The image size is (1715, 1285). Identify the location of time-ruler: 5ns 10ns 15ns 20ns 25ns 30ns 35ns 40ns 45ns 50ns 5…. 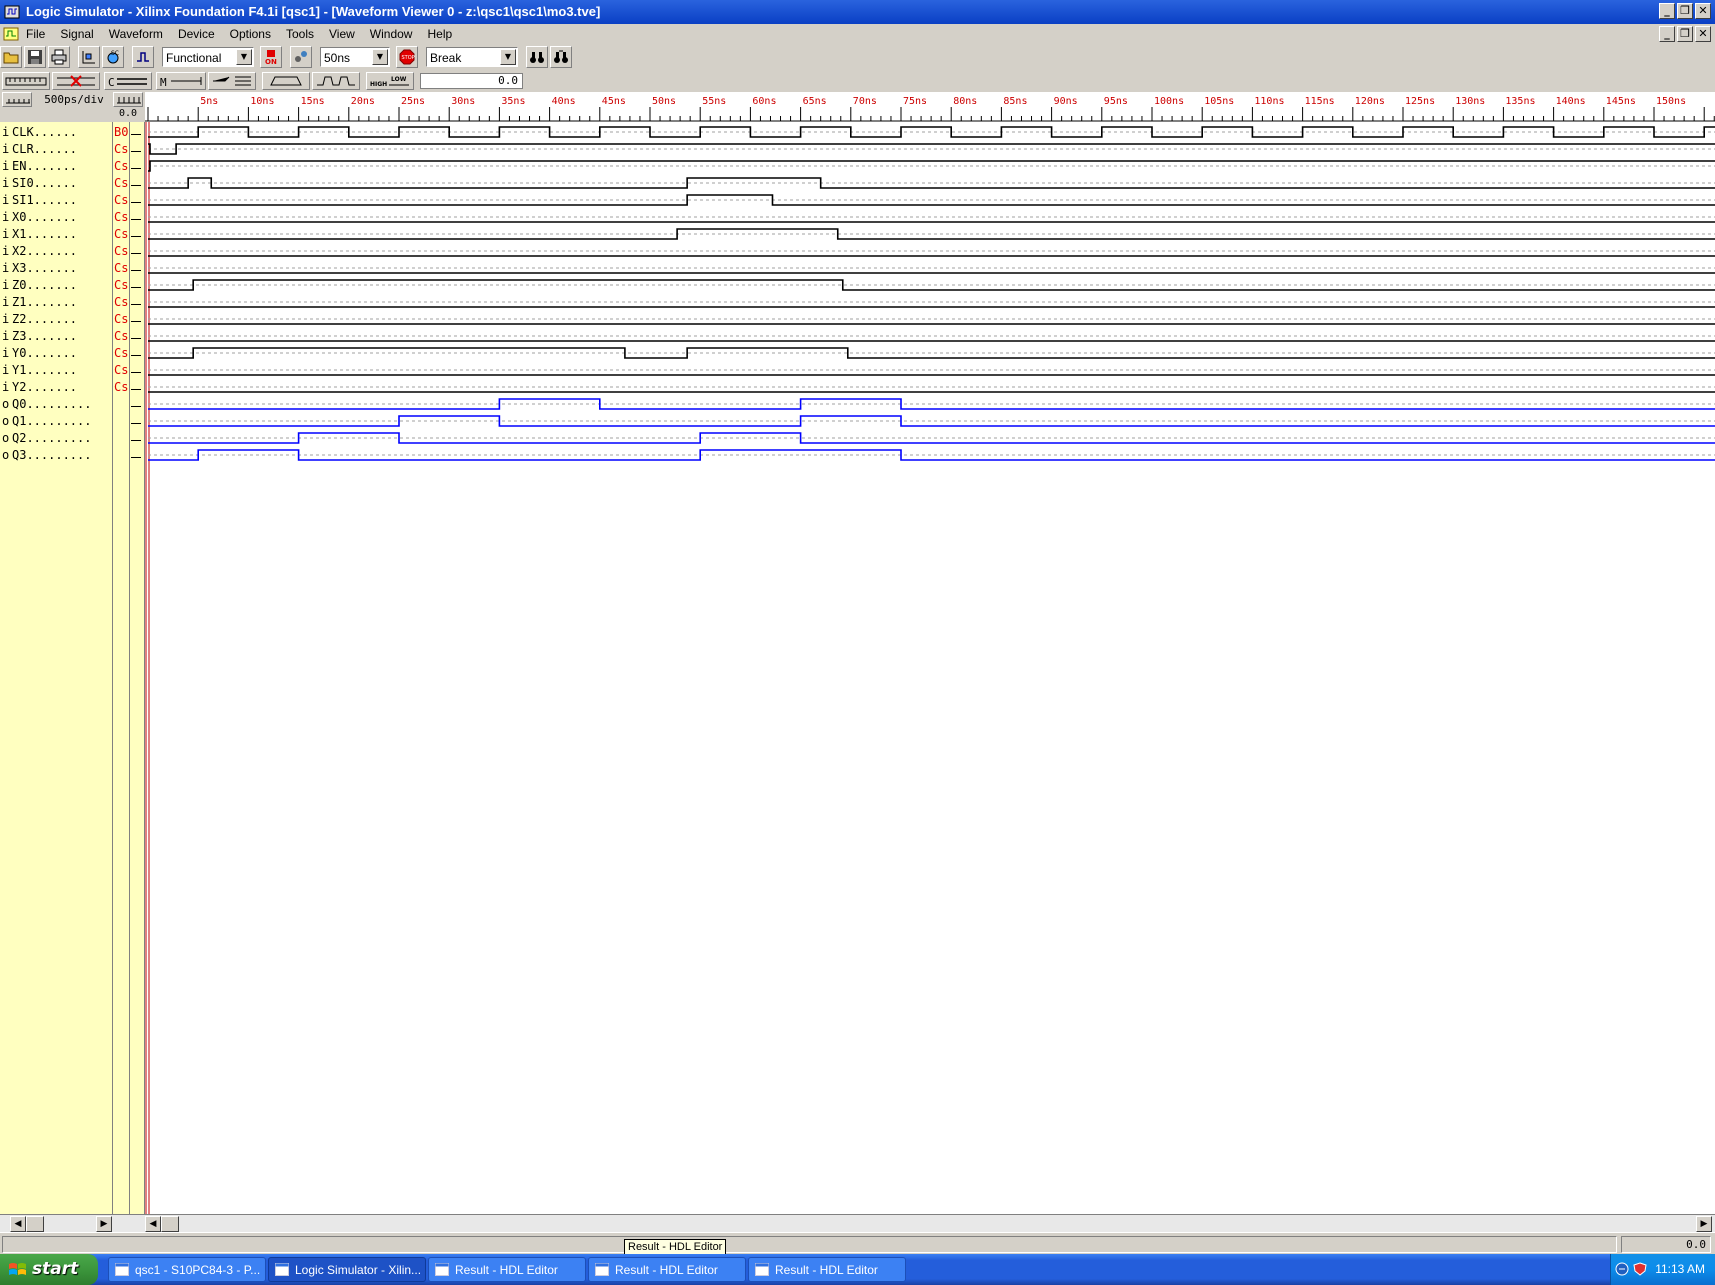
(930, 107).